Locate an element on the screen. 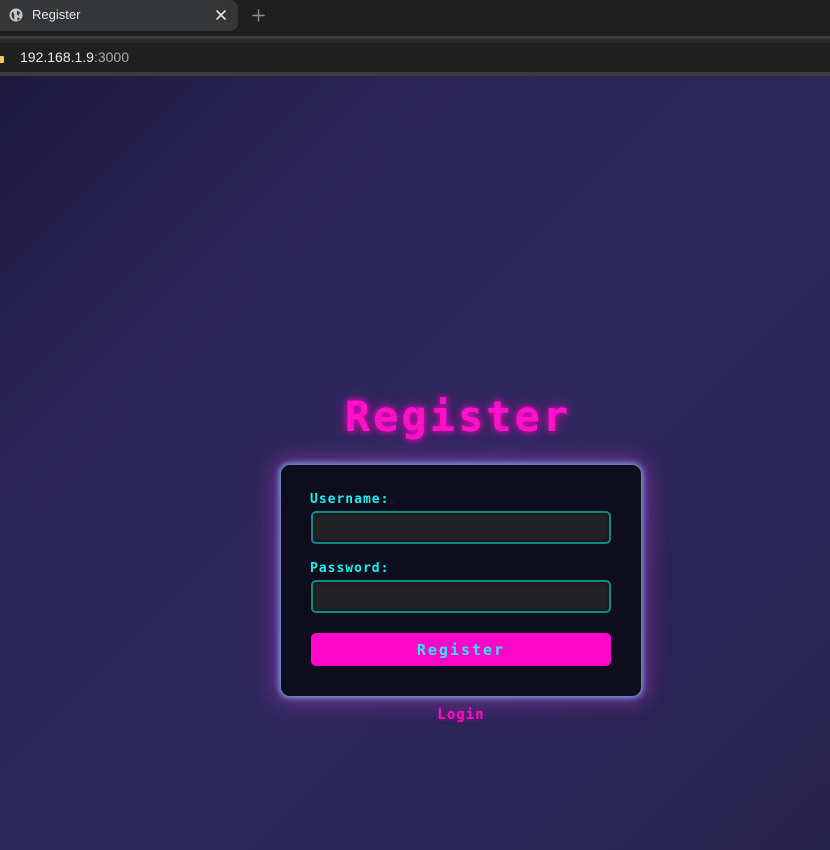 This screenshot has height=850, width=830. register-form: Username: Password: Register is located at coordinates (461, 580).